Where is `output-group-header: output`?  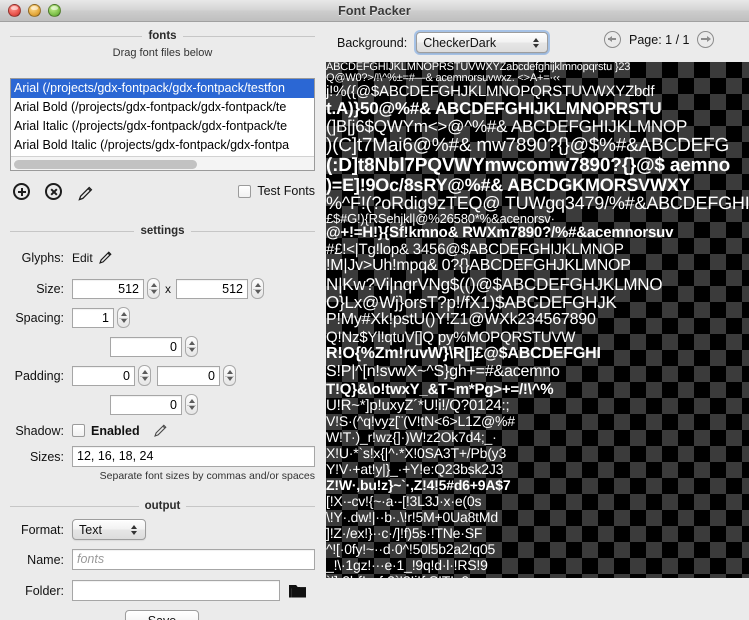
output-group-header: output is located at coordinates (163, 506).